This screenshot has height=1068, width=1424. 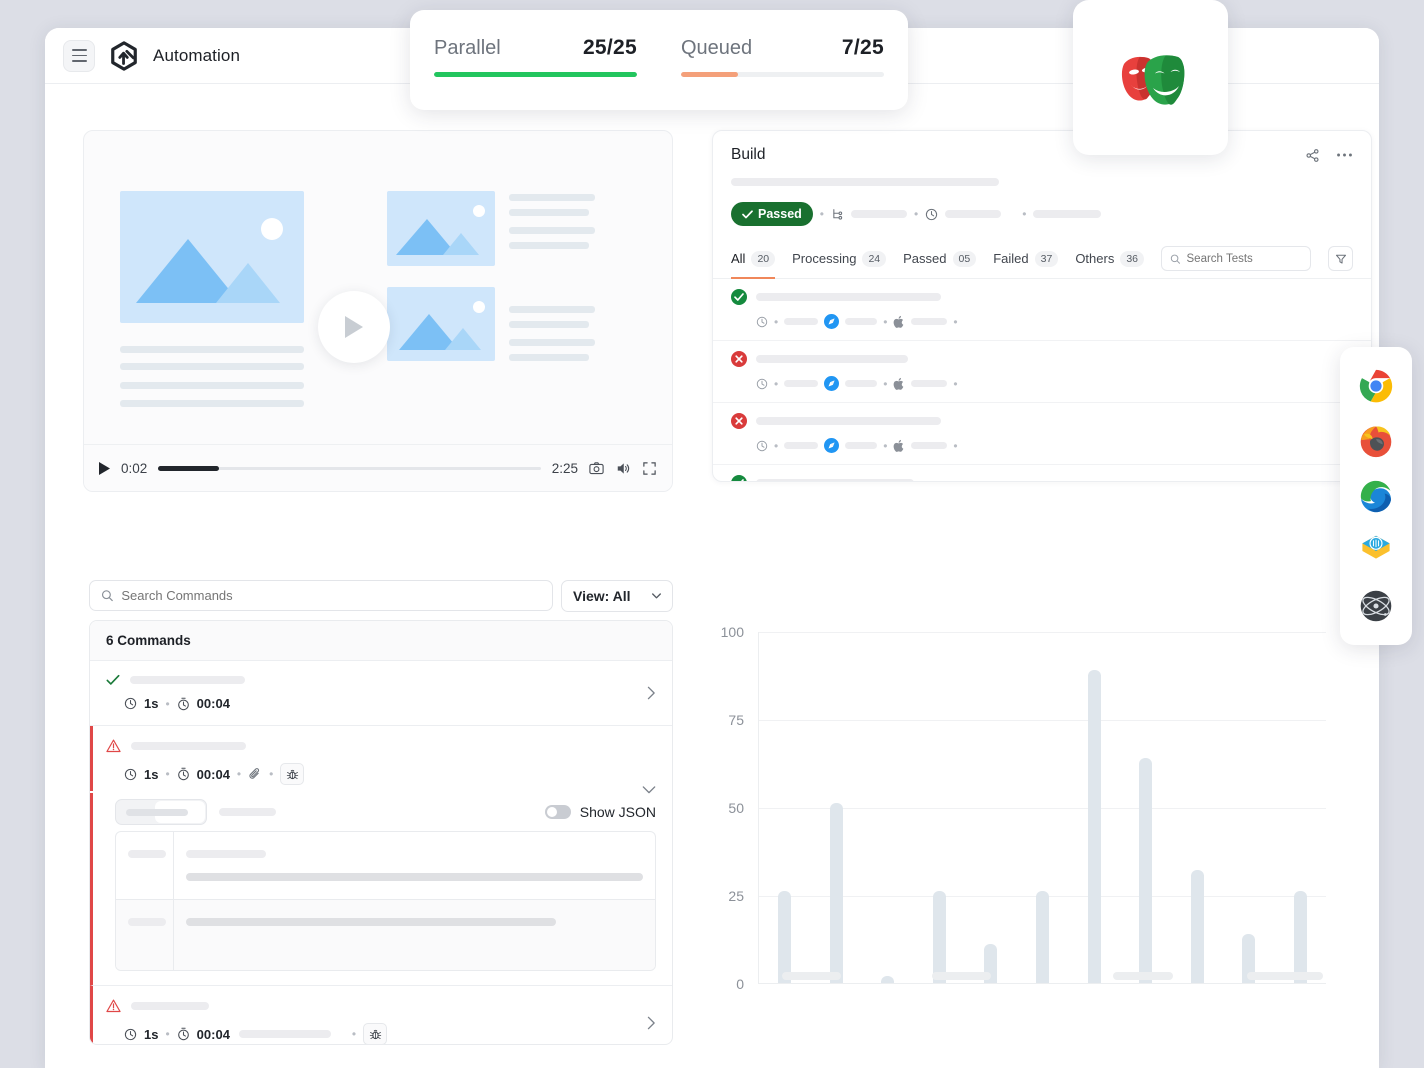 I want to click on video-preview-stage, so click(x=378, y=287).